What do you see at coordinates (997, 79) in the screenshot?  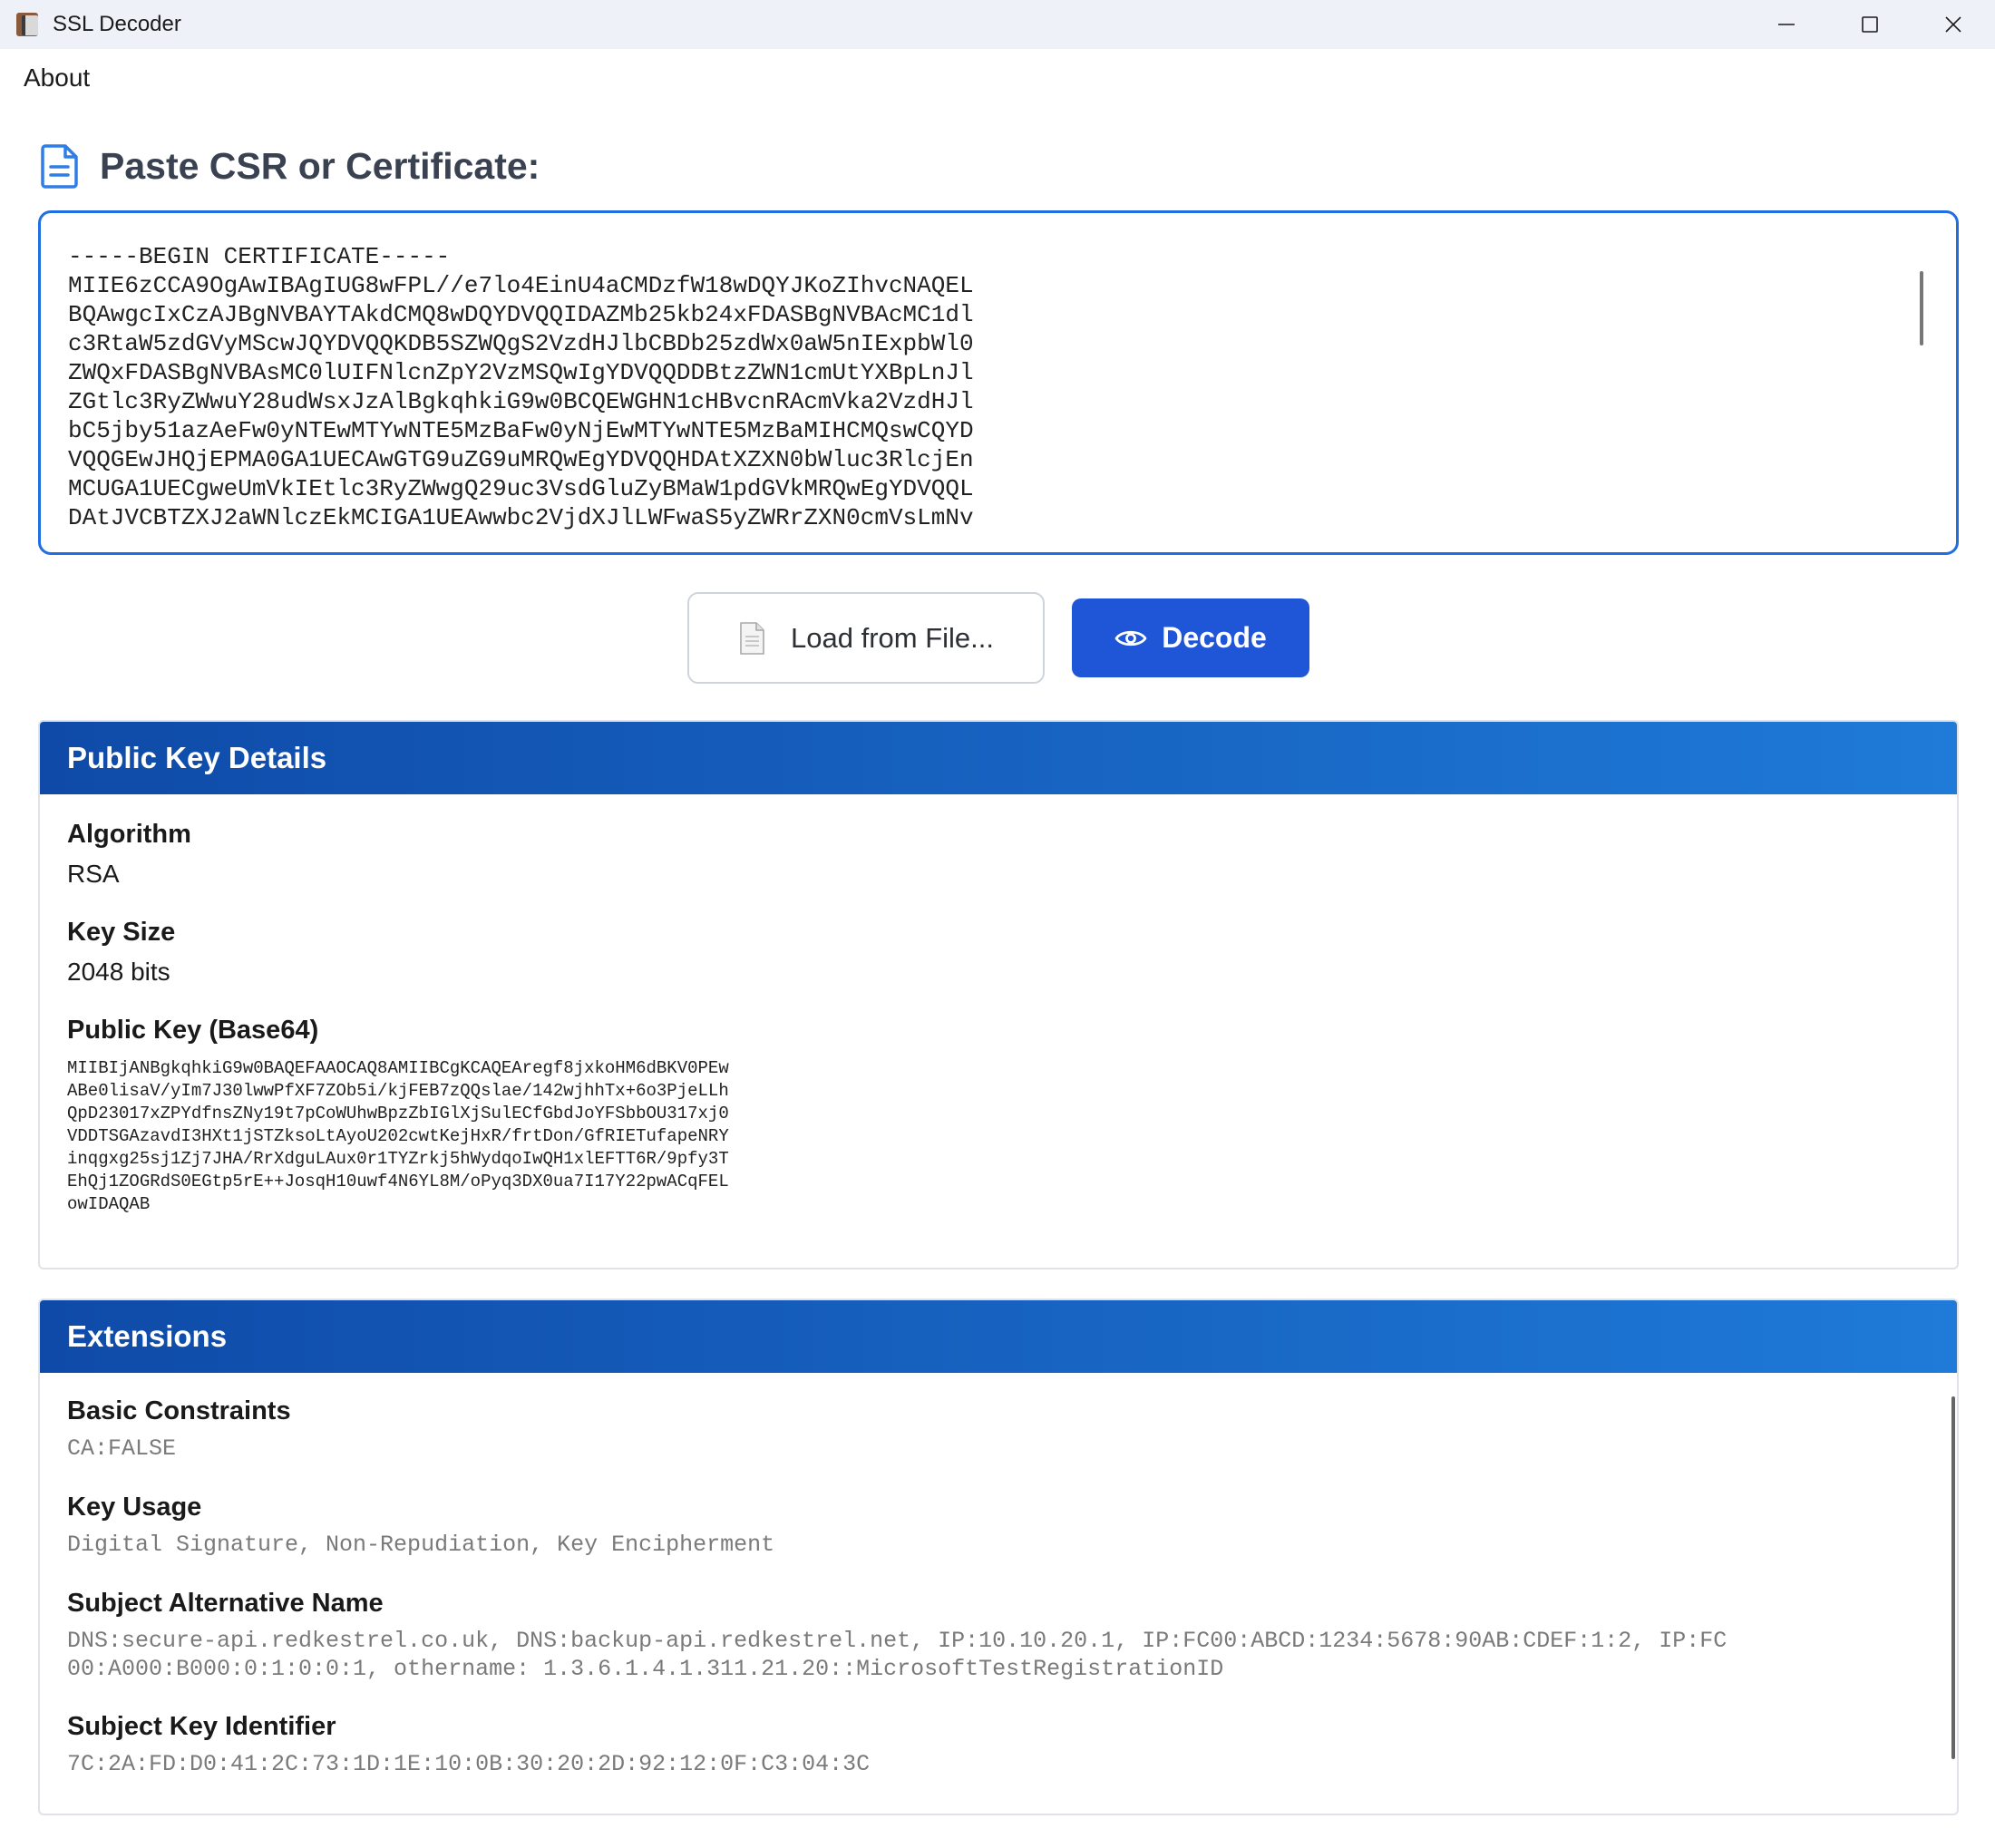 I see `menu-bar: About` at bounding box center [997, 79].